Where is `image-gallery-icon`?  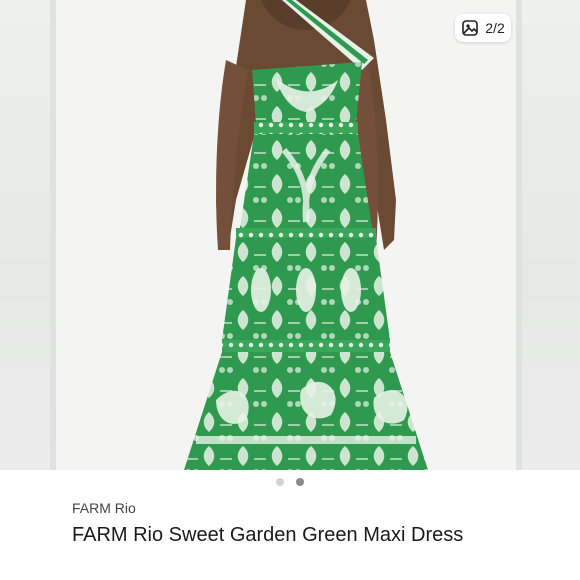
image-gallery-icon is located at coordinates (470, 28).